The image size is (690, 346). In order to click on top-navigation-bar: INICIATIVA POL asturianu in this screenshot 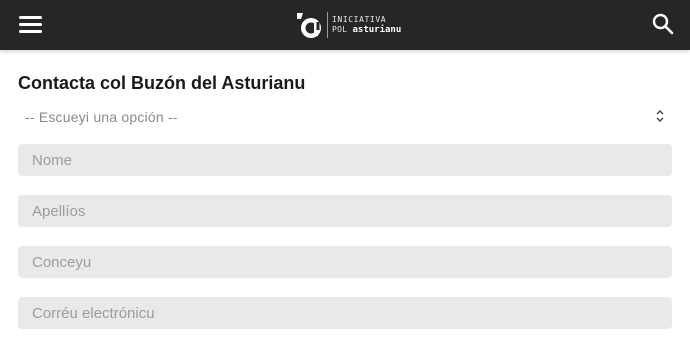, I will do `click(345, 25)`.